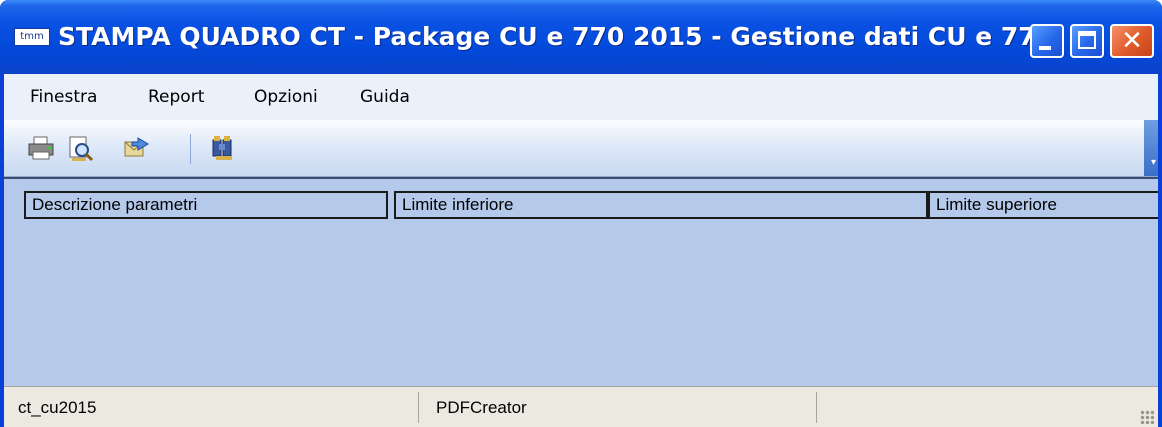 This screenshot has height=427, width=1162. Describe the element at coordinates (176, 97) in the screenshot. I see `menu-report: Report` at that location.